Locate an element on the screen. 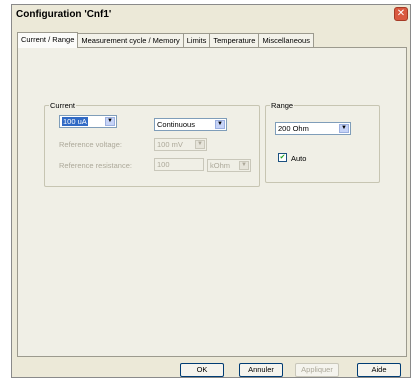 The height and width of the screenshot is (381, 418). range-group: Range is located at coordinates (322, 142).